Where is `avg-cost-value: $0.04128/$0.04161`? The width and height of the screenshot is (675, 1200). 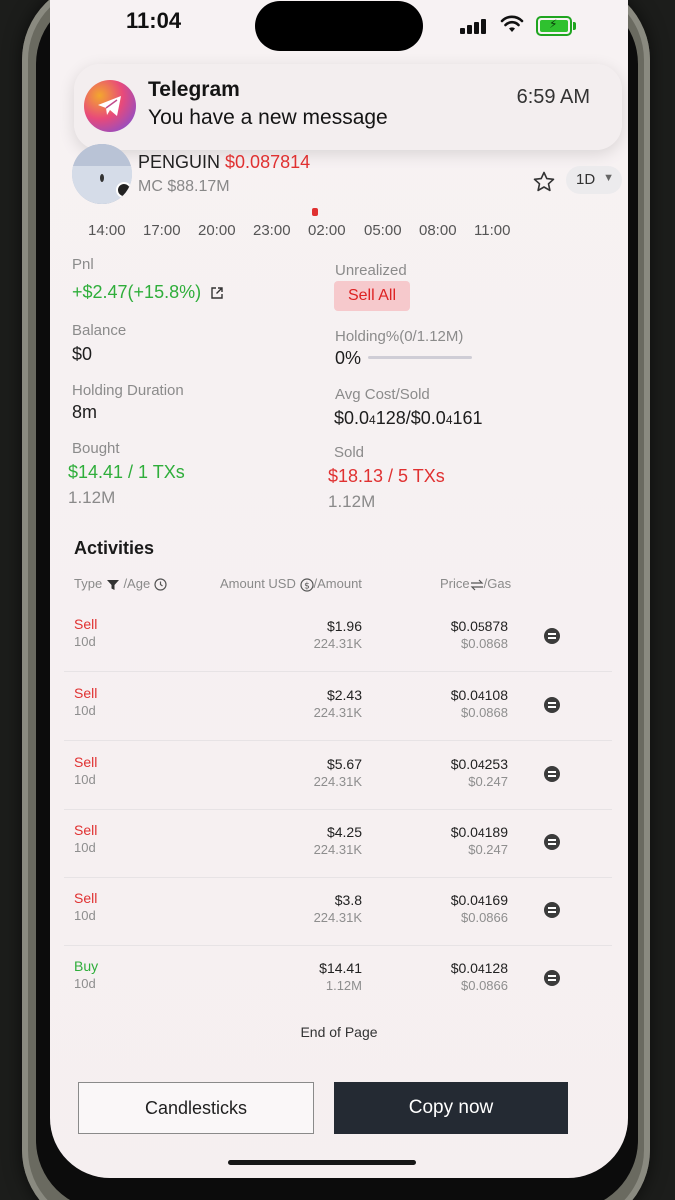 avg-cost-value: $0.04128/$0.04161 is located at coordinates (408, 418).